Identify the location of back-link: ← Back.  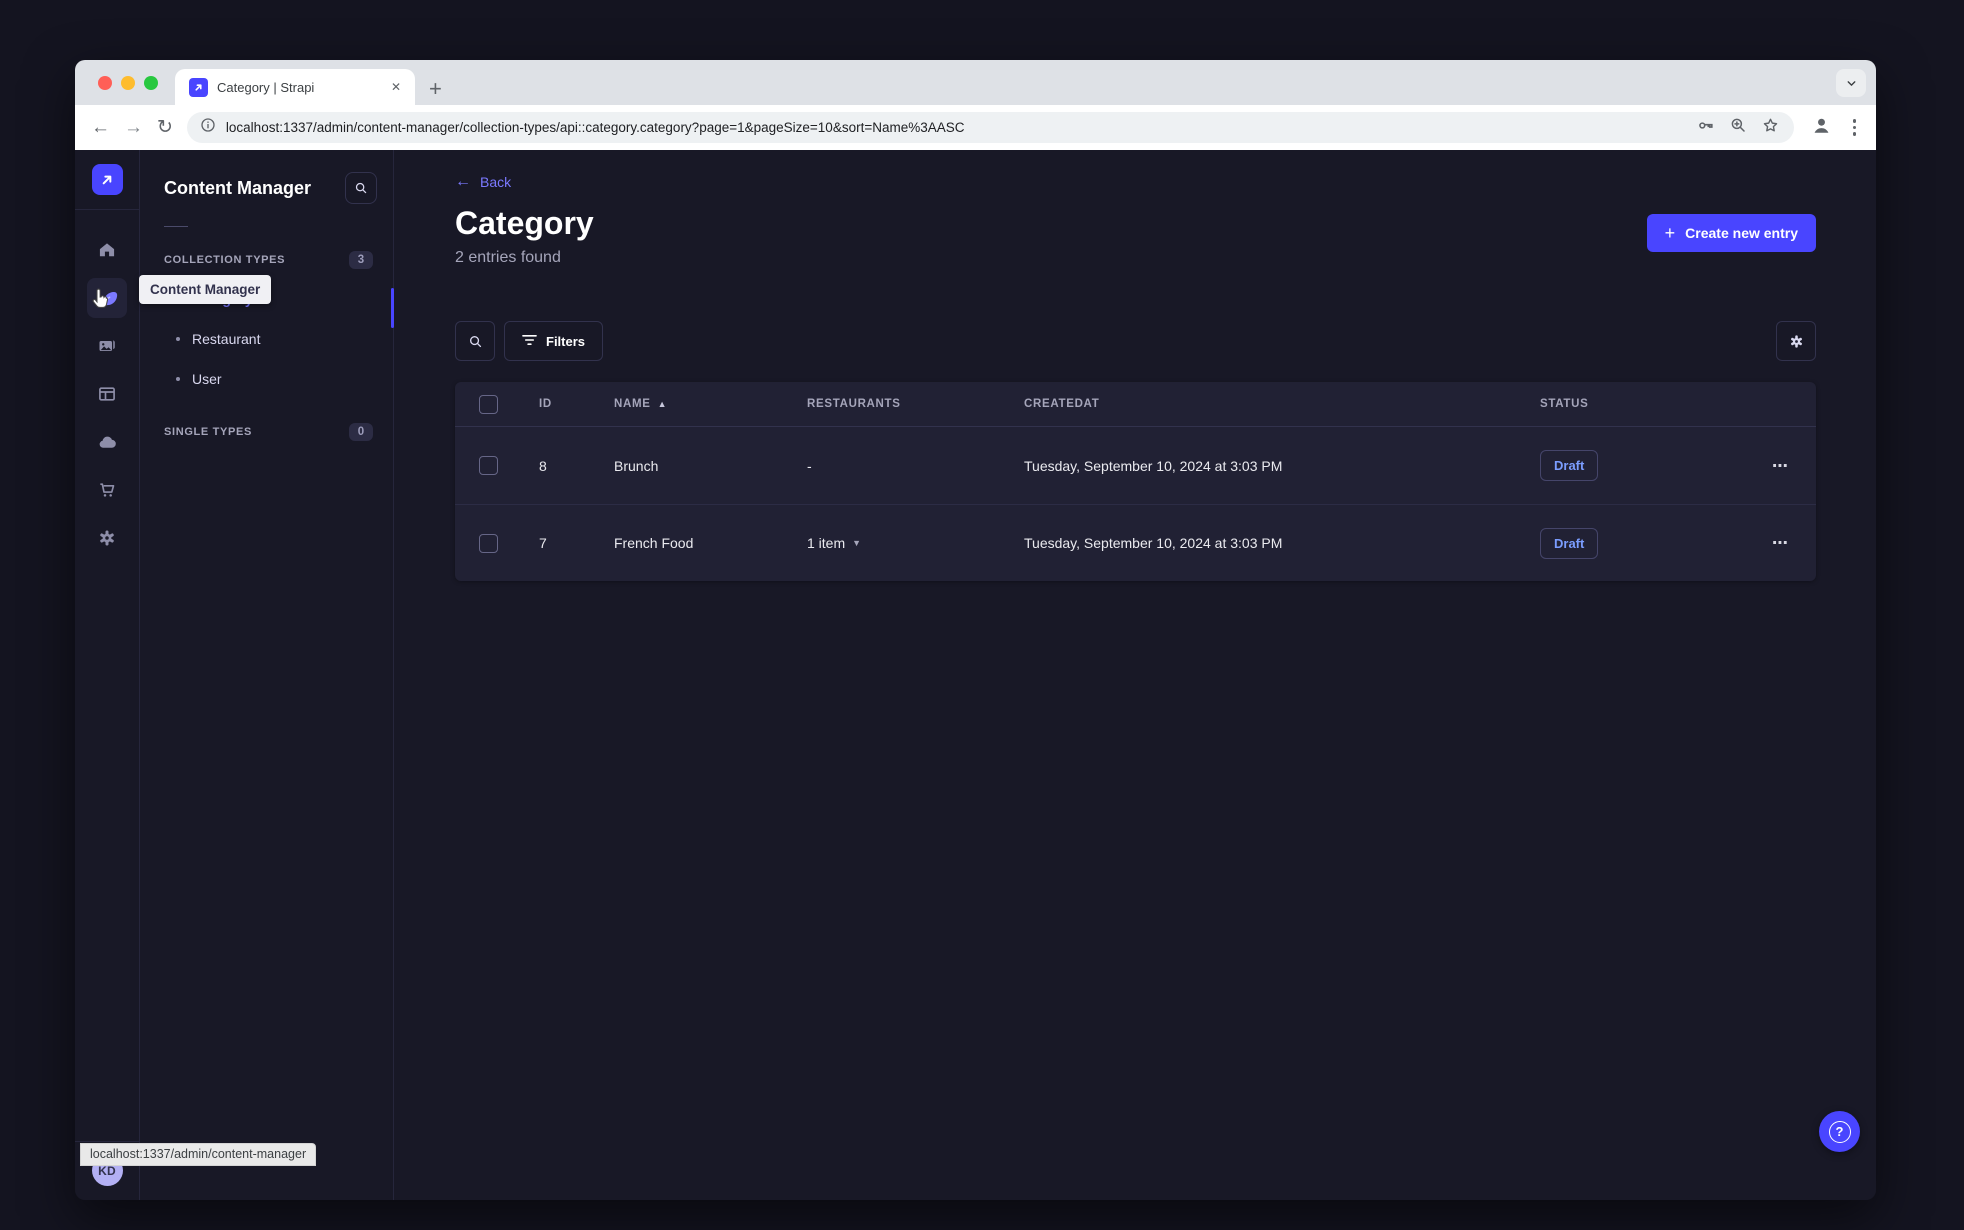
(1135, 182).